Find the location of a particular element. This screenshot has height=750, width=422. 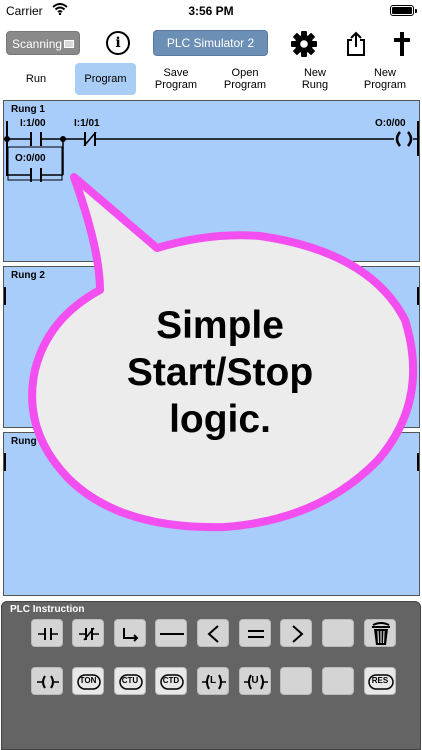

callout-line-3: logic. is located at coordinates (220, 419).